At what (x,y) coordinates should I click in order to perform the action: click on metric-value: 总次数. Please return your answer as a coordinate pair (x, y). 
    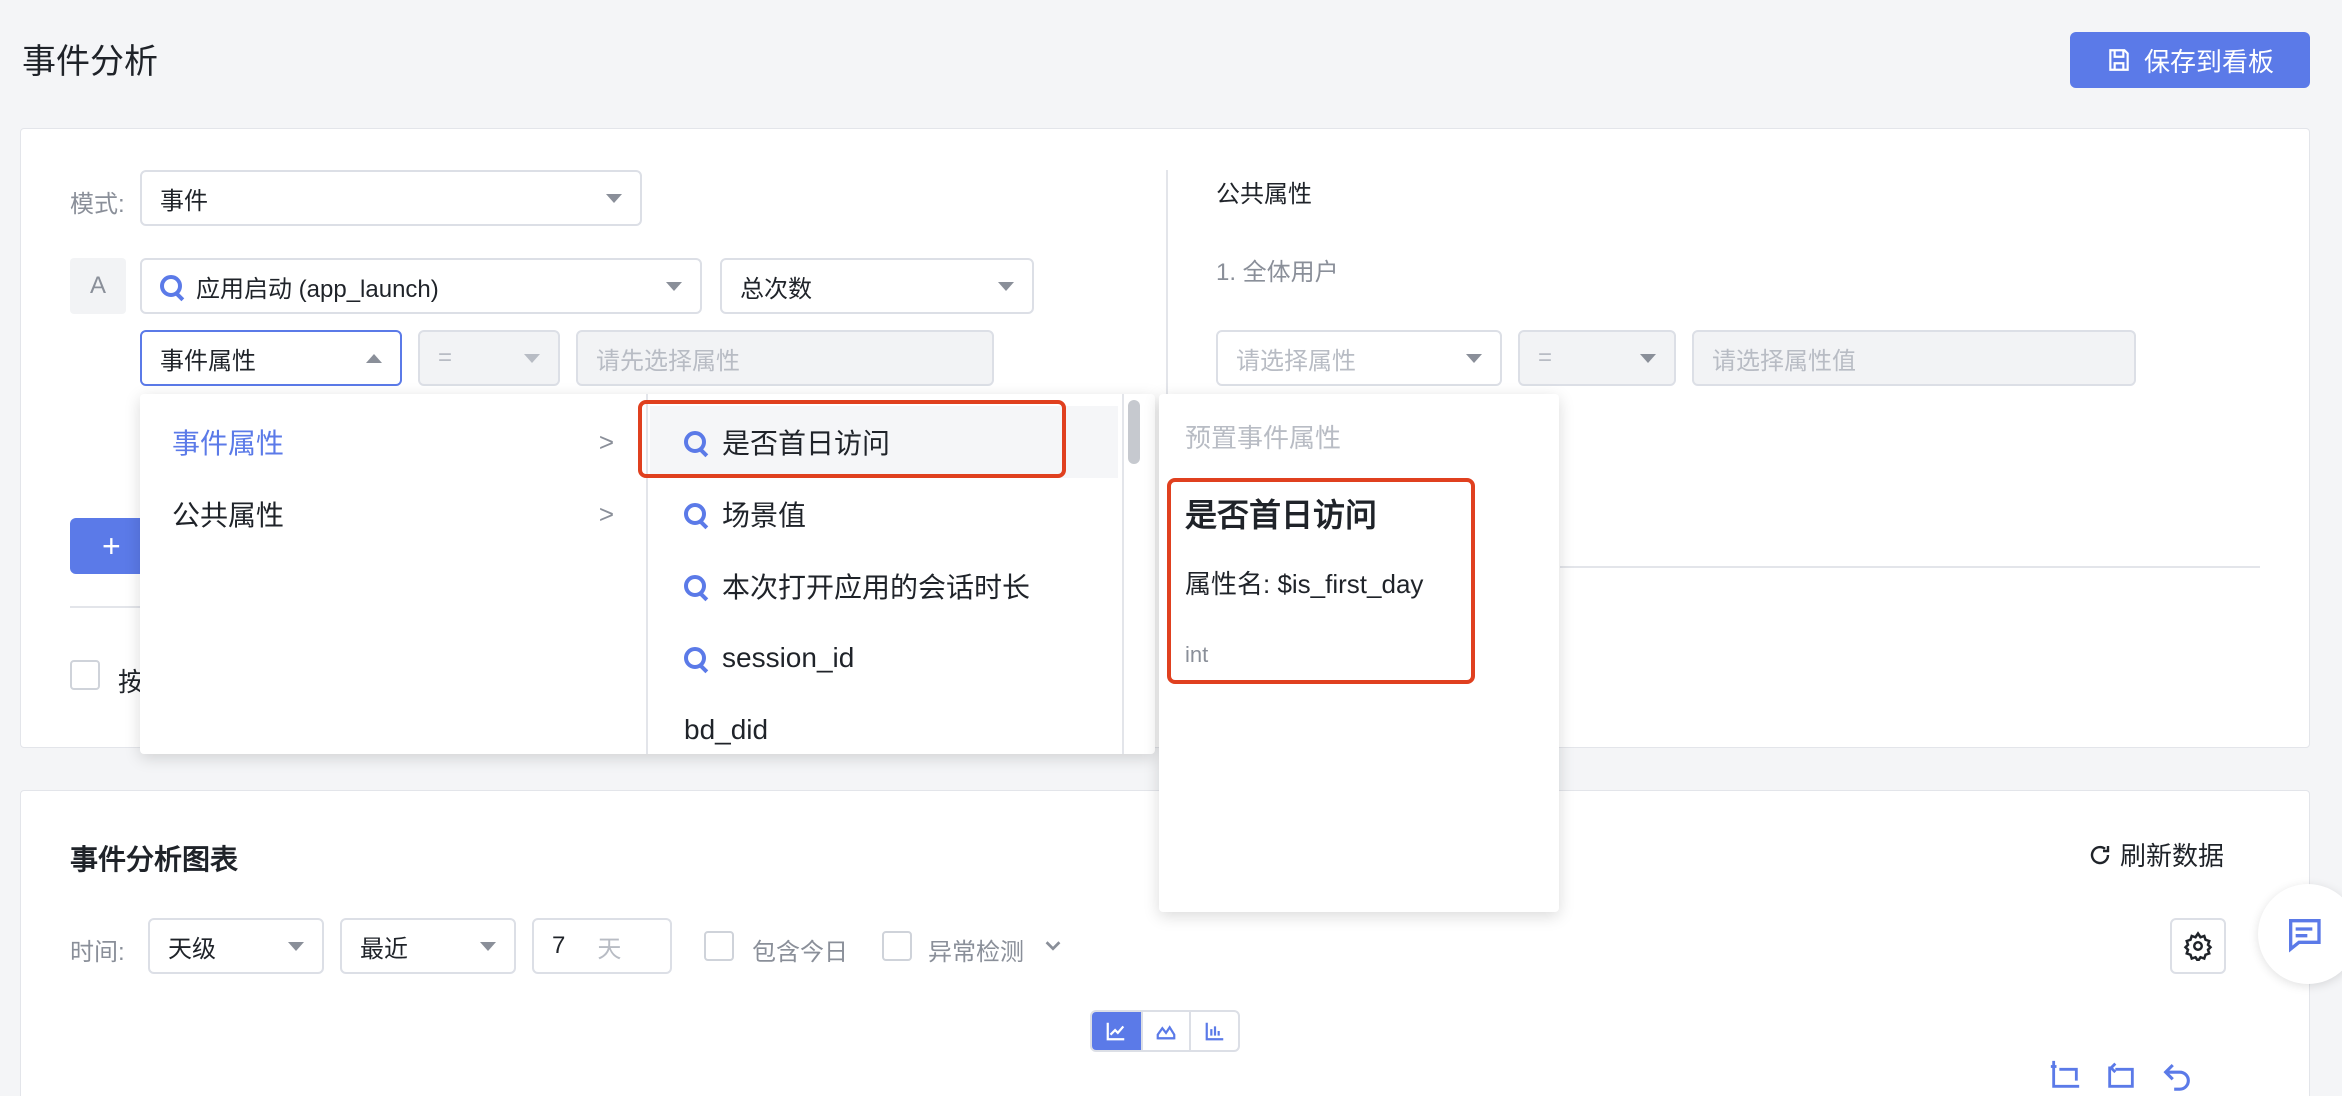
    Looking at the image, I should click on (776, 289).